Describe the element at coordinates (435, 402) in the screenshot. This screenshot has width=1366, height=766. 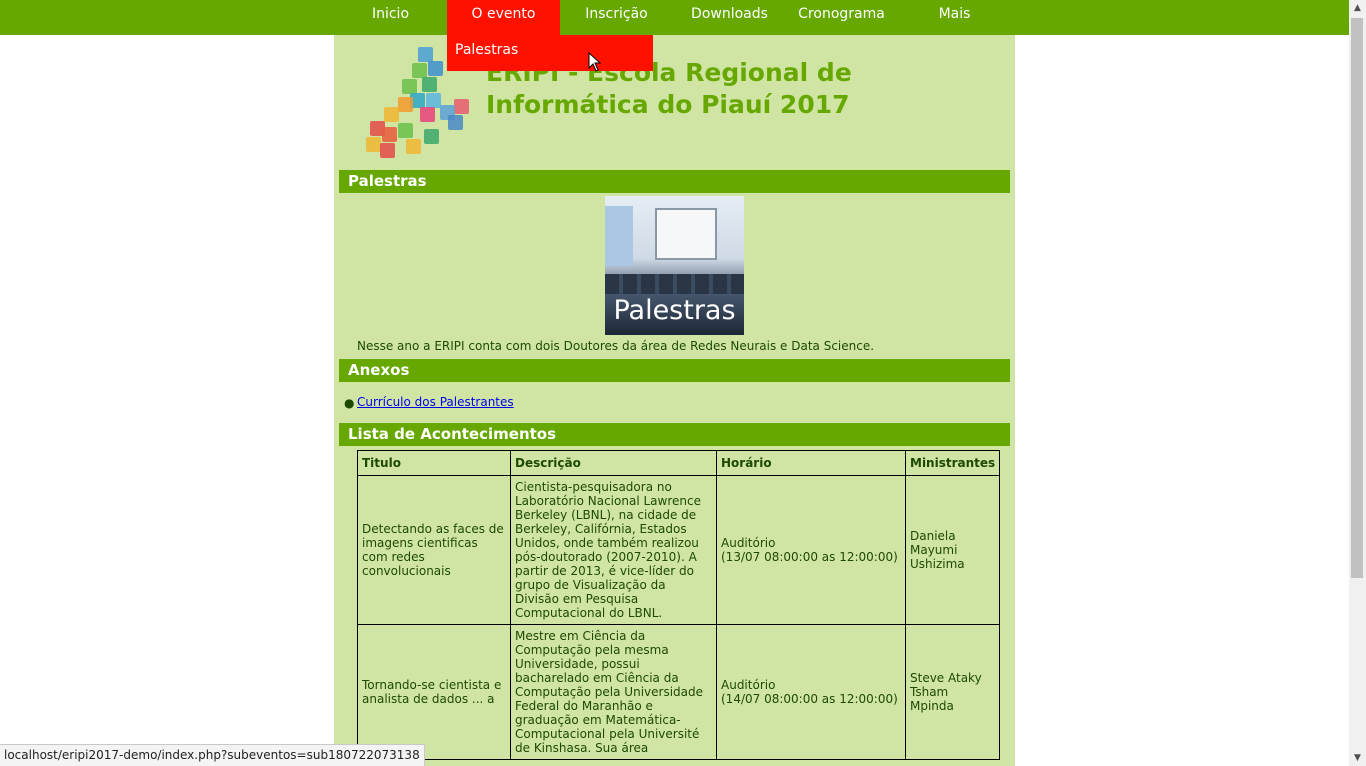
I see `curriculo-palestrantes-link: Currículo dos Palestrantes` at that location.